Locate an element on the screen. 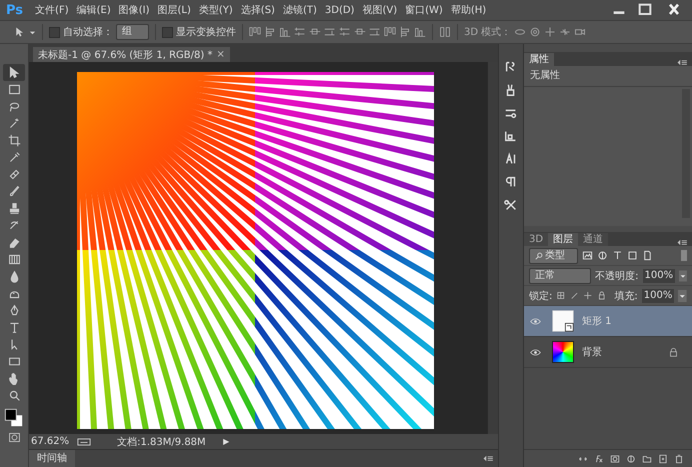  move-tool-button is located at coordinates (14, 72).